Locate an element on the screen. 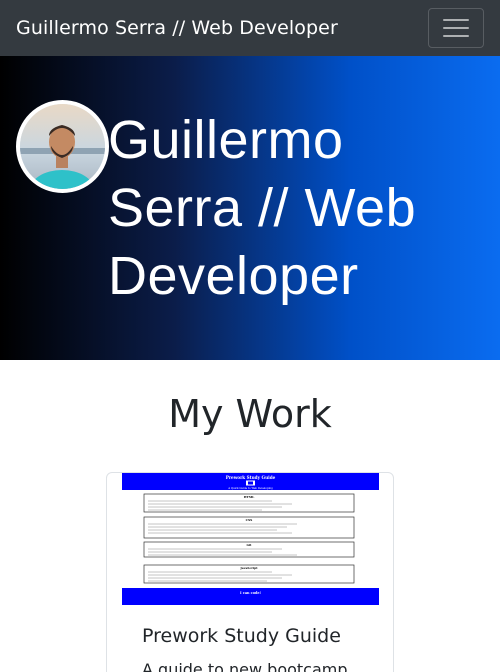 This screenshot has width=500, height=672. thumbnail-section-html: HTML is located at coordinates (249, 497).